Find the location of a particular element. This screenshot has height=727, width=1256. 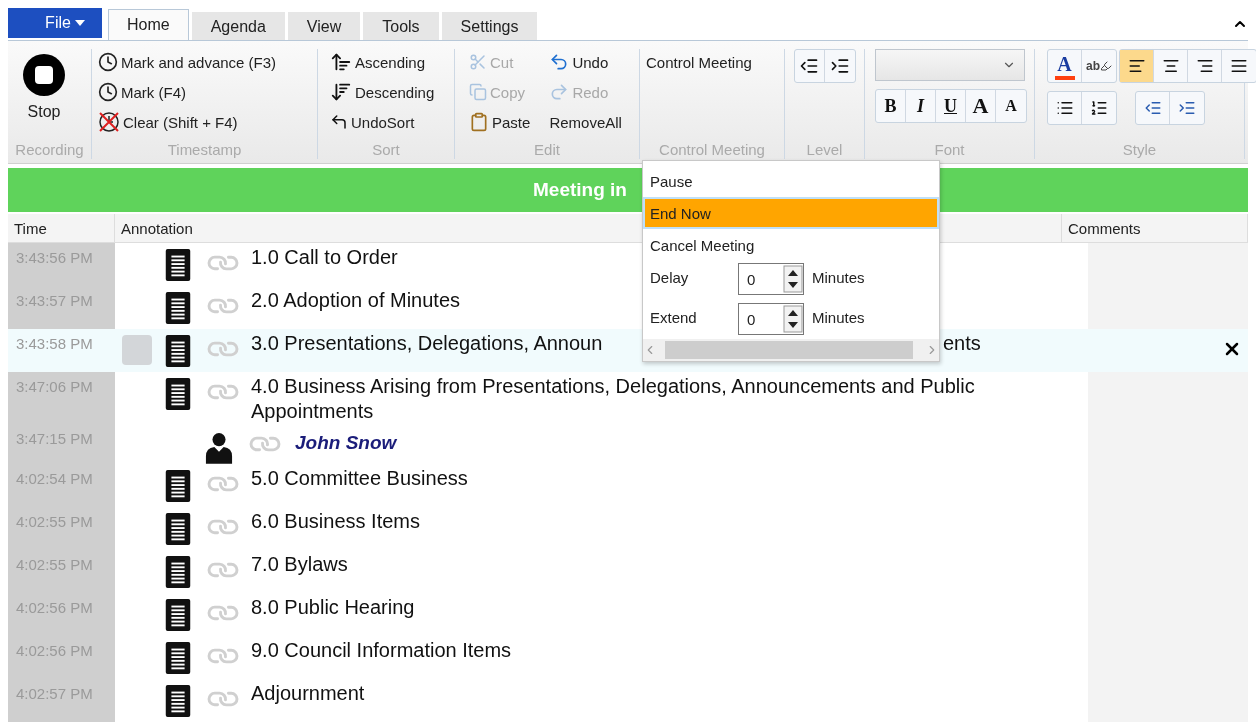

clock-cross-icon is located at coordinates (109, 122).